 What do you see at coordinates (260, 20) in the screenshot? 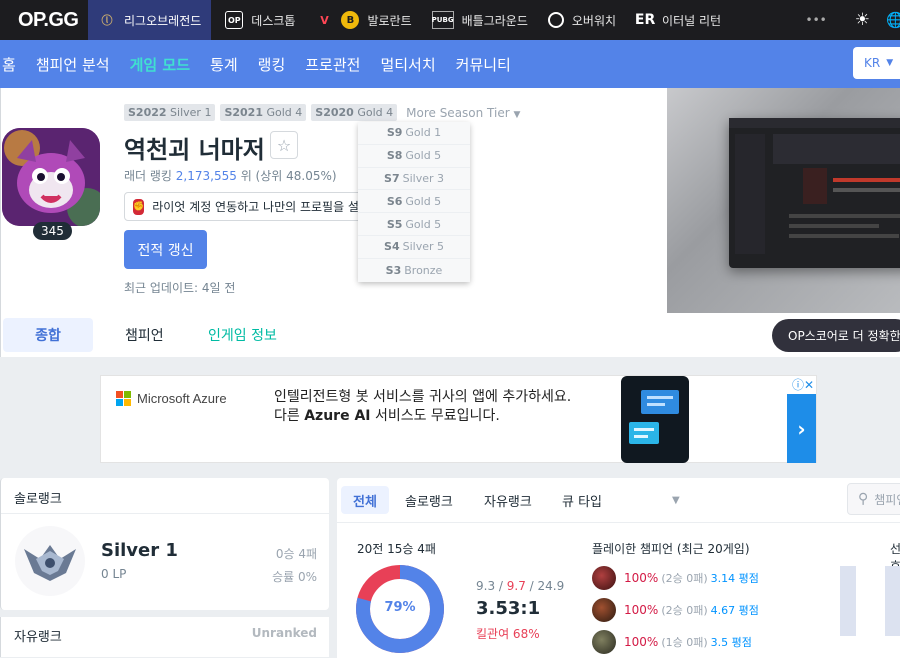
I see `game-tab-desktop: OP 데스크톱` at bounding box center [260, 20].